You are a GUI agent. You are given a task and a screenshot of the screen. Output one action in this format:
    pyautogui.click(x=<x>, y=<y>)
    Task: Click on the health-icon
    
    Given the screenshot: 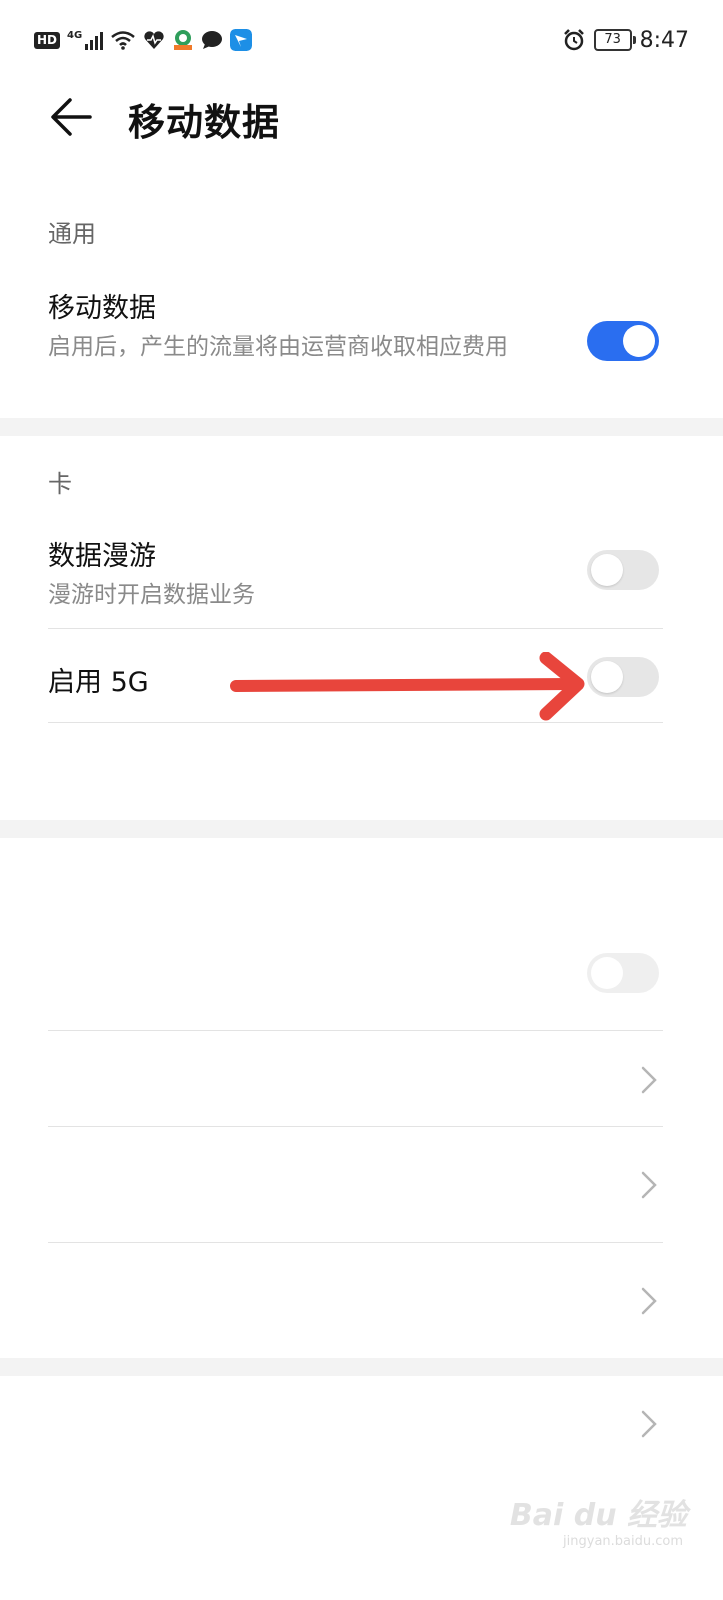 What is the action you would take?
    pyautogui.click(x=154, y=40)
    